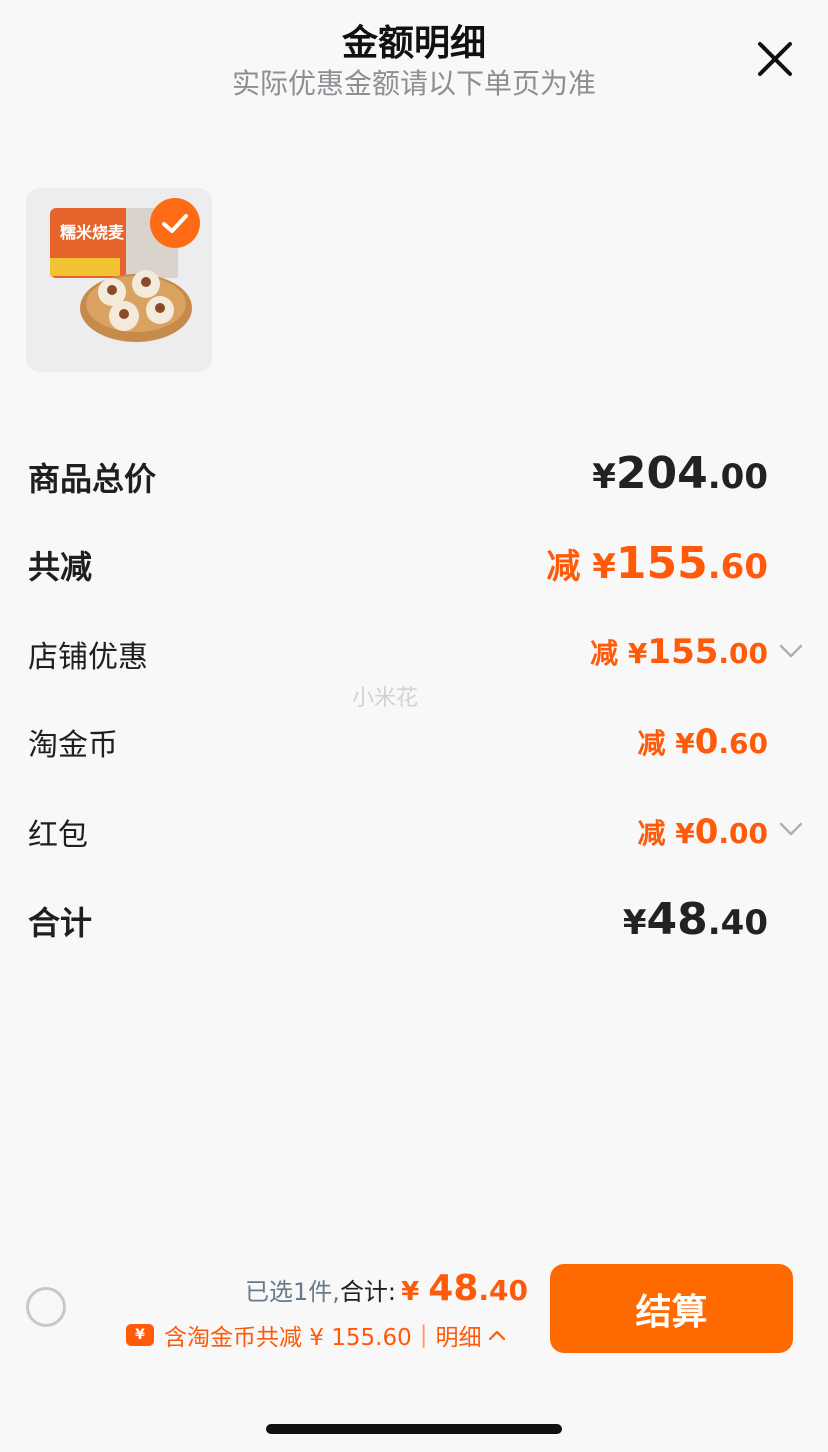 The width and height of the screenshot is (828, 1452). I want to click on shop-discount-label: 店铺优惠, so click(88, 657).